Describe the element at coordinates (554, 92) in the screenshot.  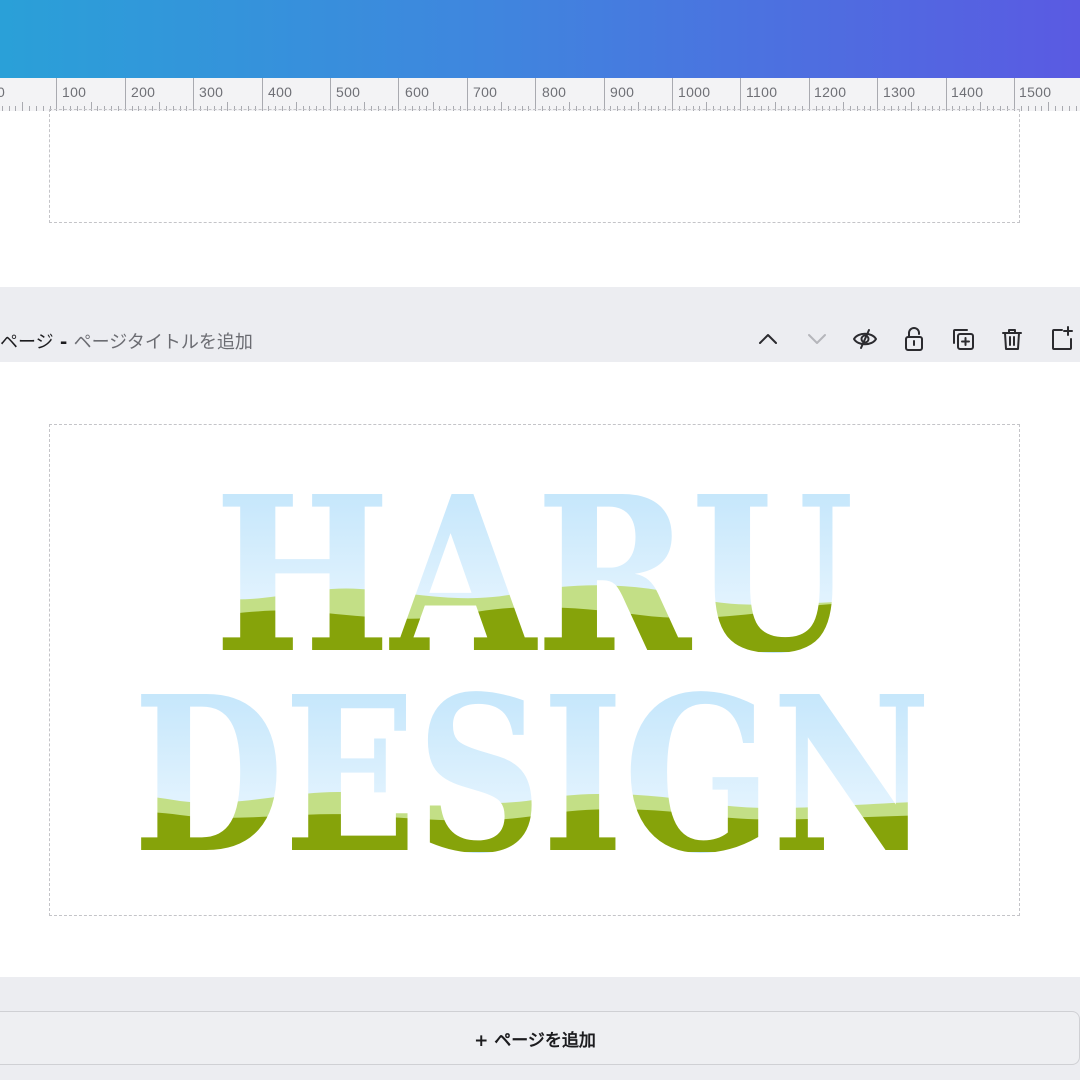
I see `ruler-label: 800` at that location.